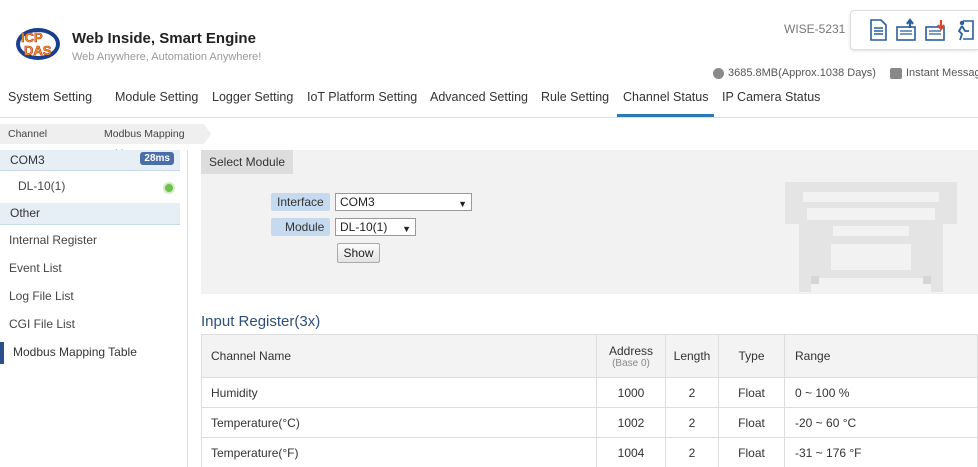 The height and width of the screenshot is (467, 978). Describe the element at coordinates (90, 328) in the screenshot. I see `sidebar-item-cgi-file-list: CGI File List` at that location.